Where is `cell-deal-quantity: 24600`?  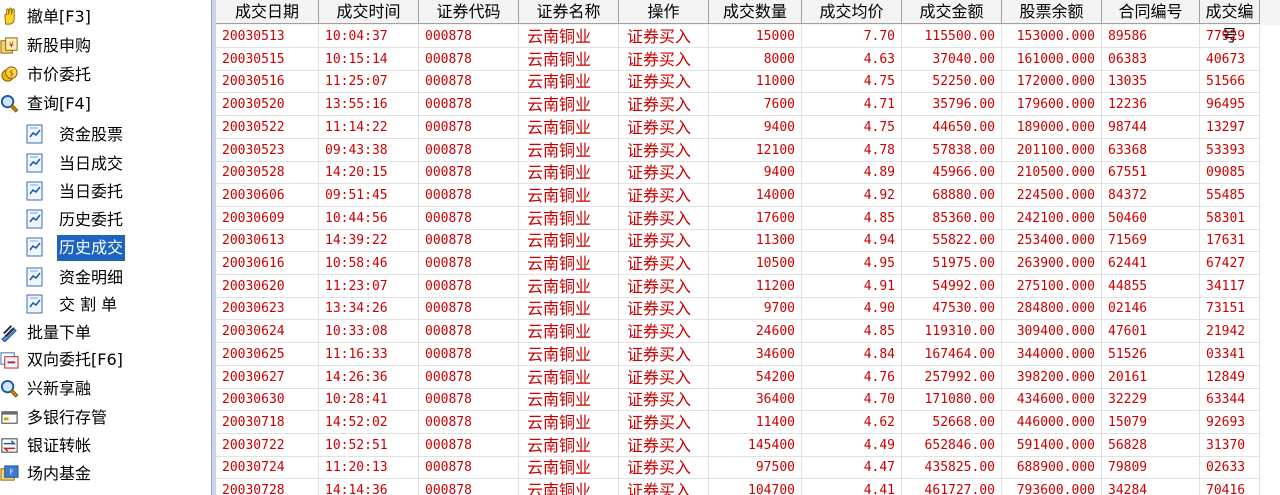
cell-deal-quantity: 24600 is located at coordinates (755, 332).